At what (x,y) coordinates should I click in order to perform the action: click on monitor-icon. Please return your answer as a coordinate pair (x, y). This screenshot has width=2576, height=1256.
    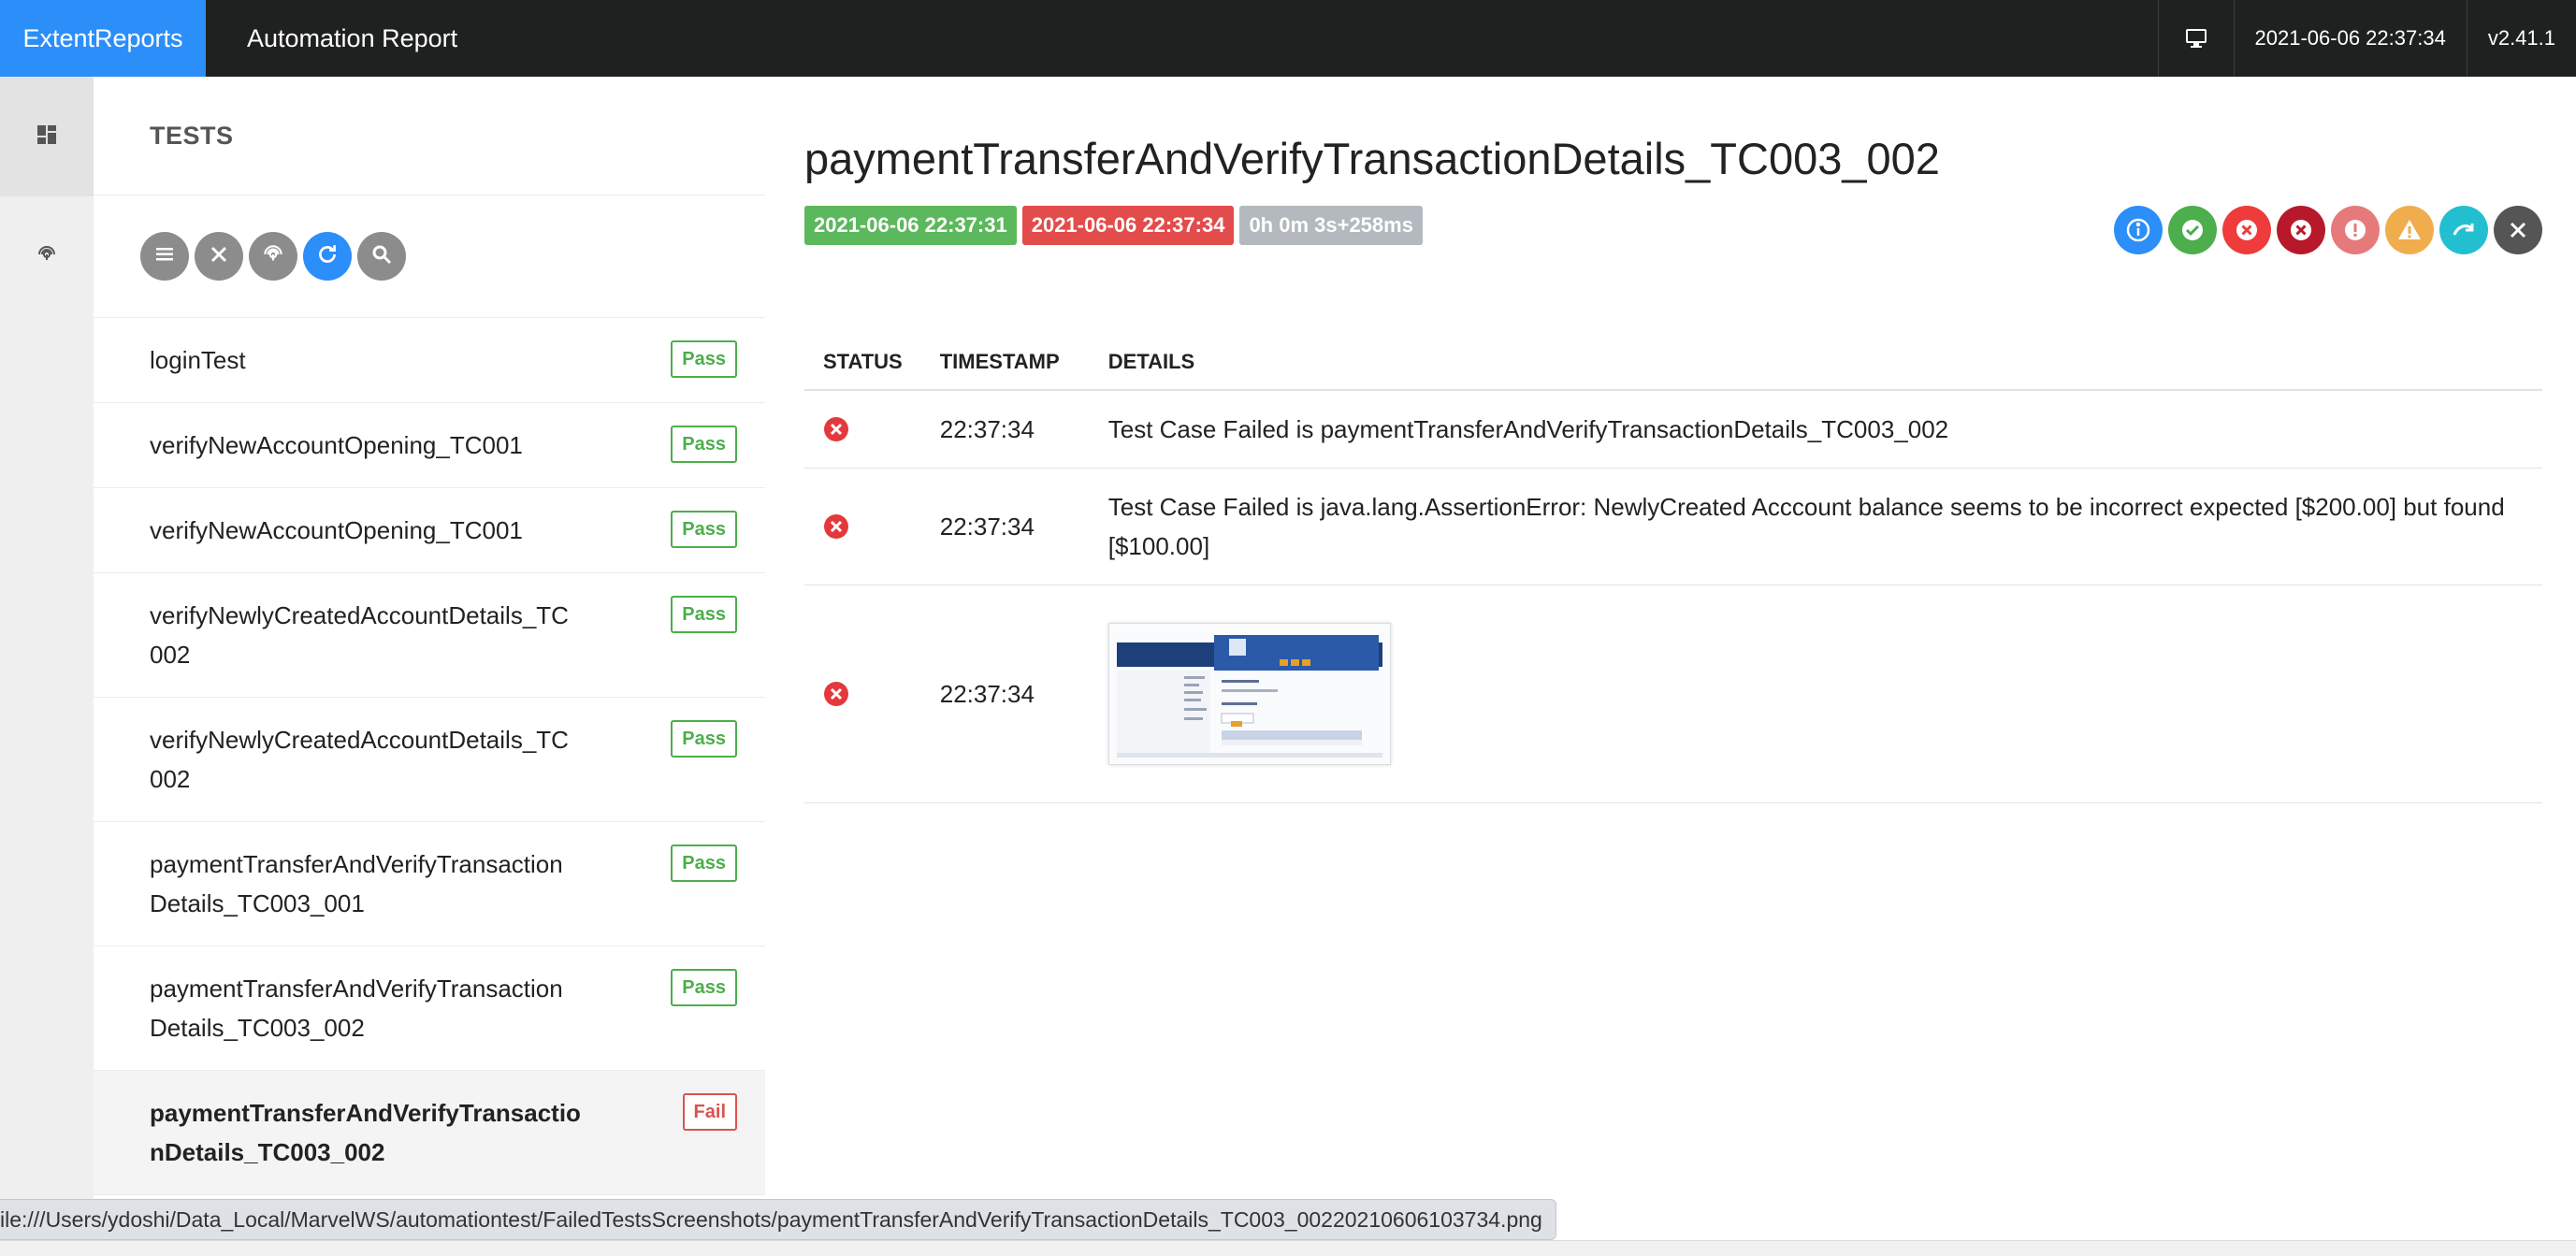
    Looking at the image, I should click on (2195, 38).